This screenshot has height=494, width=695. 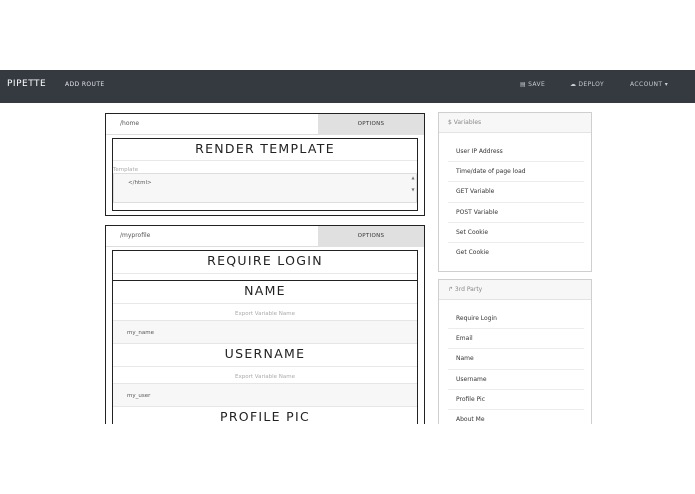 I want to click on floppy-icon: ▤, so click(x=523, y=84).